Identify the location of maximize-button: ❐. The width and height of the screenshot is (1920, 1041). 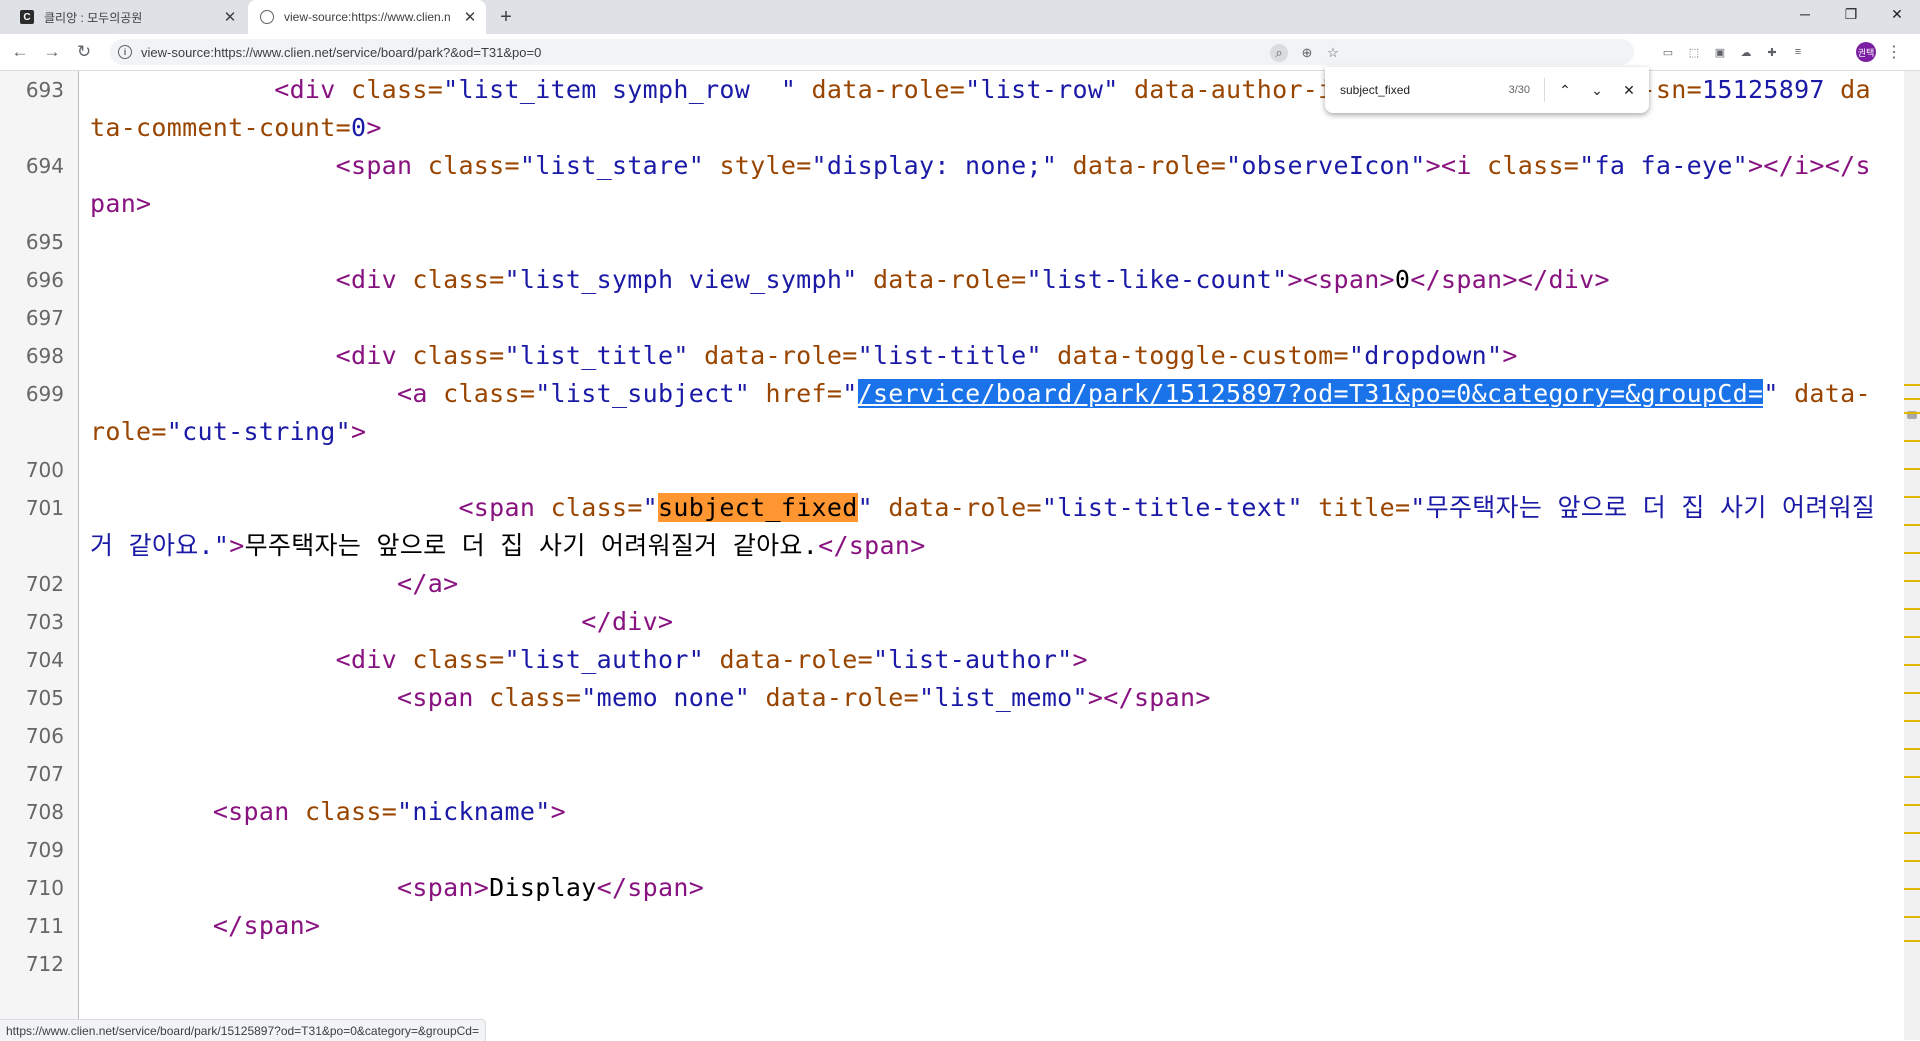
(1851, 14).